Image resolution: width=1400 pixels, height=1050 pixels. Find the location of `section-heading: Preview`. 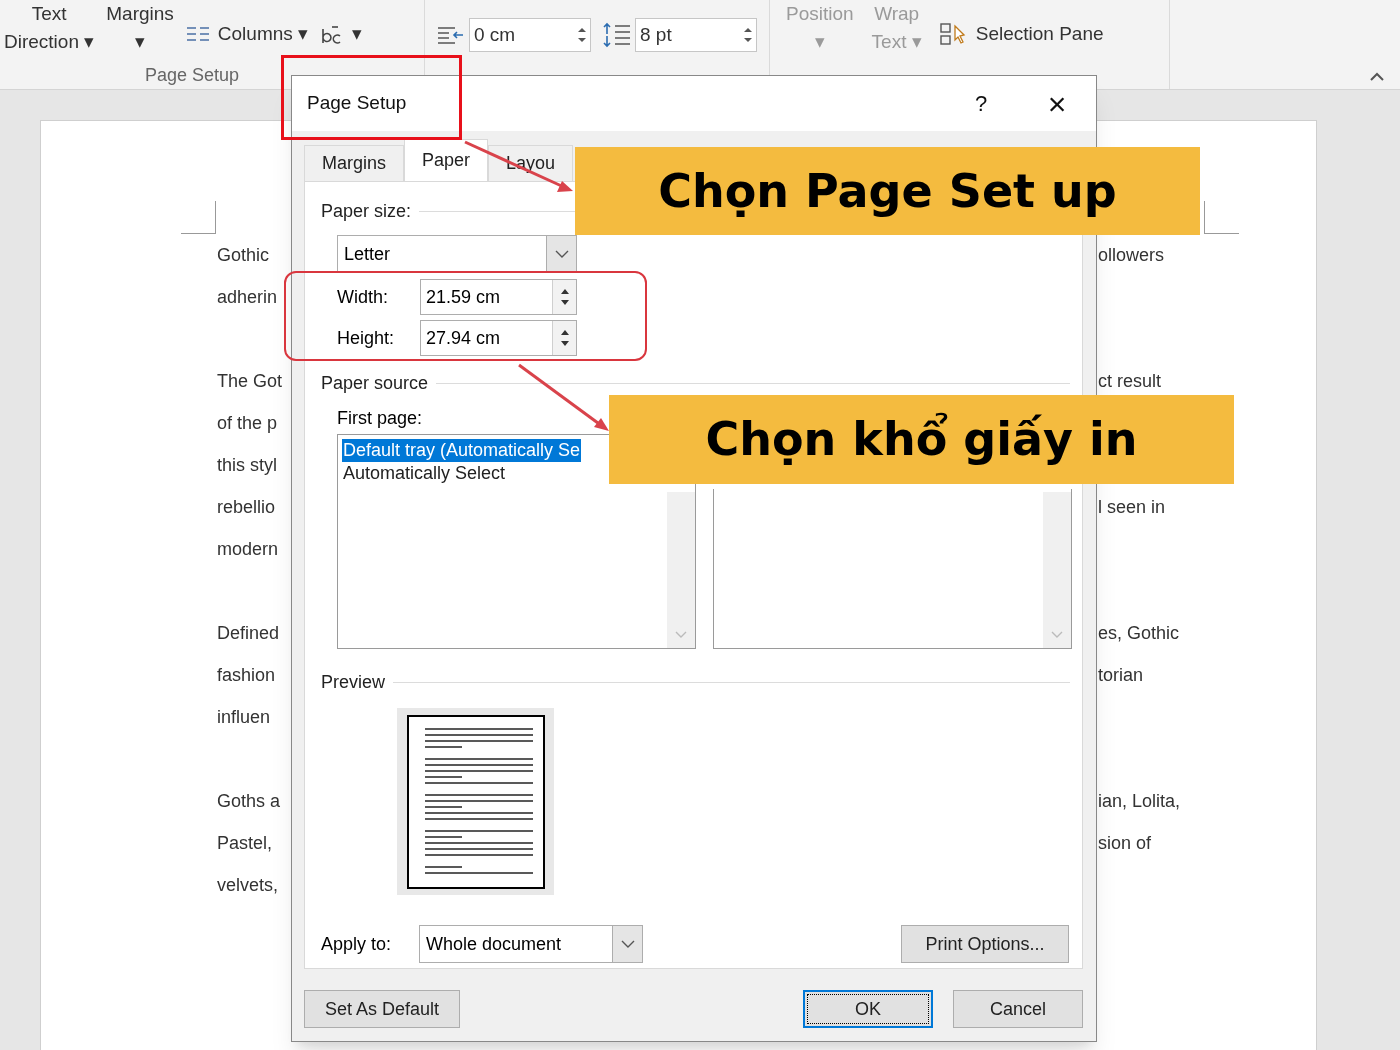

section-heading: Preview is located at coordinates (353, 682).